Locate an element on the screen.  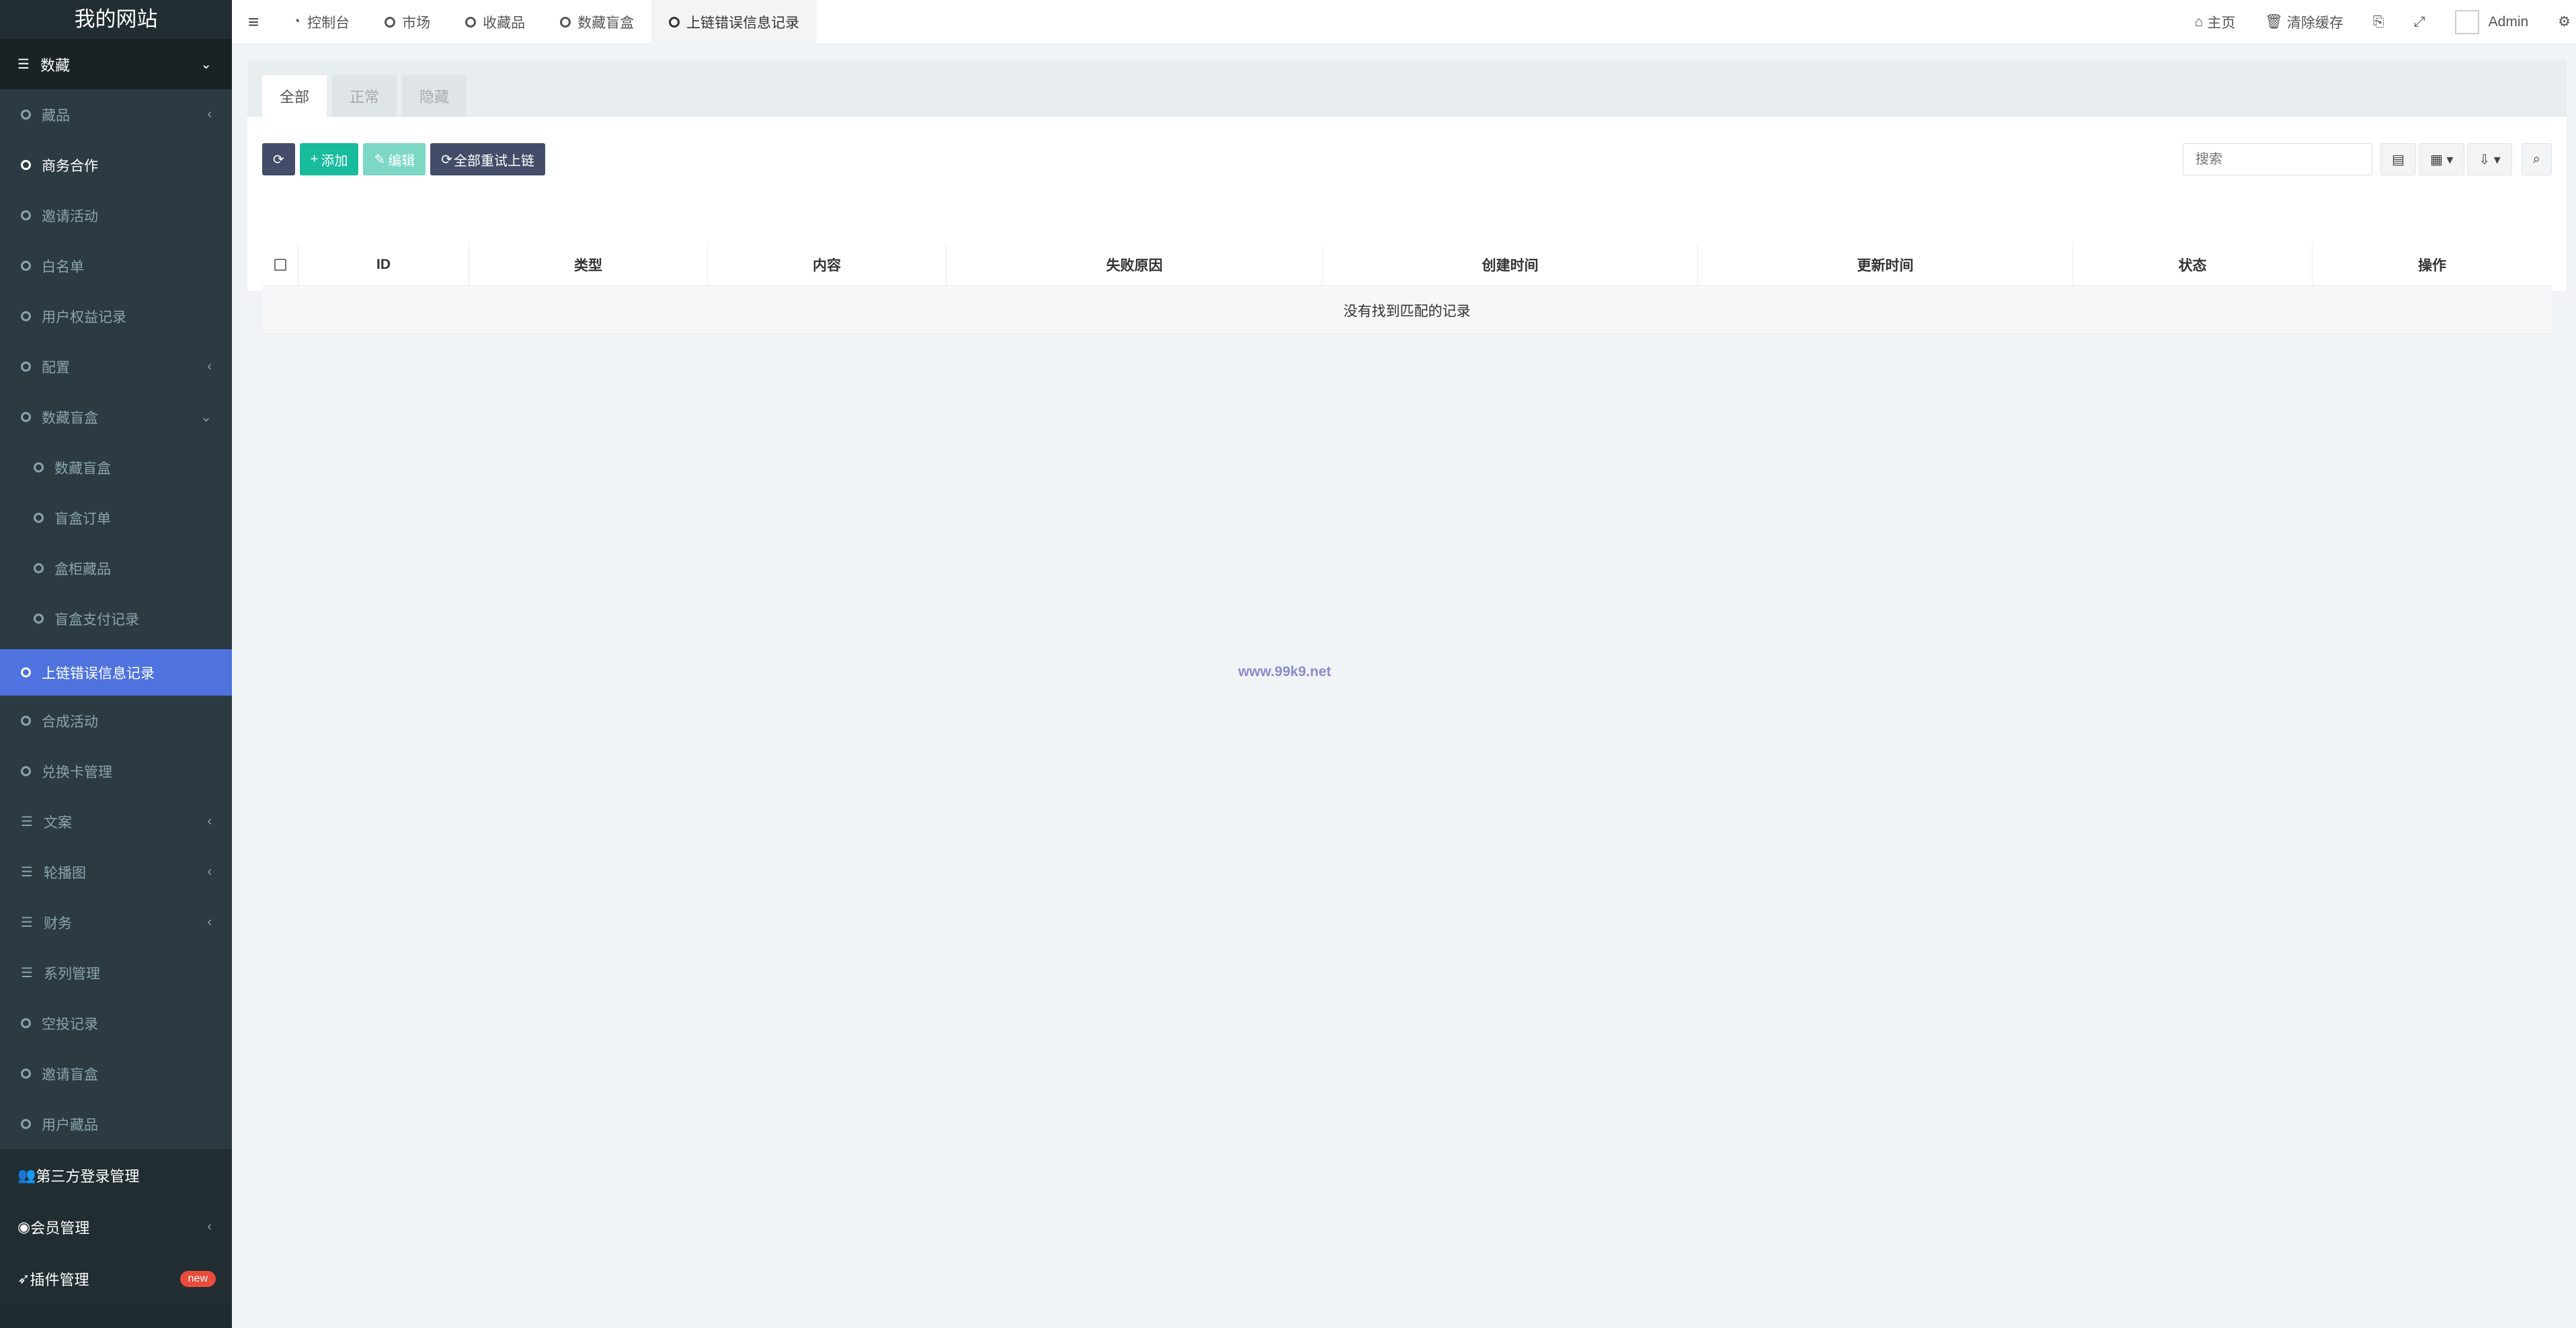
columns-button: ▦ ▾ is located at coordinates (2441, 159).